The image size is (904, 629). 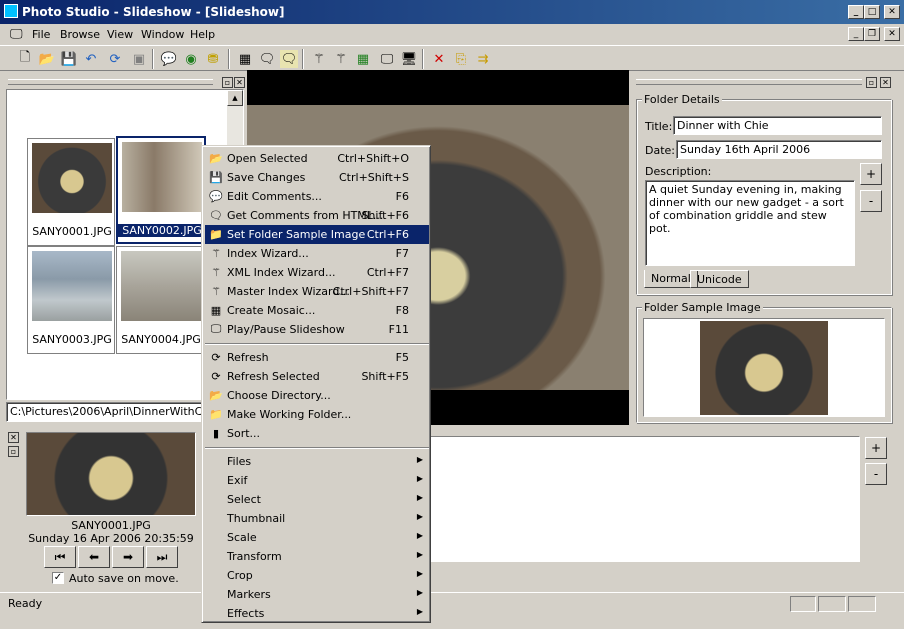 What do you see at coordinates (871, 201) in the screenshot?
I see `description-minus-button: -` at bounding box center [871, 201].